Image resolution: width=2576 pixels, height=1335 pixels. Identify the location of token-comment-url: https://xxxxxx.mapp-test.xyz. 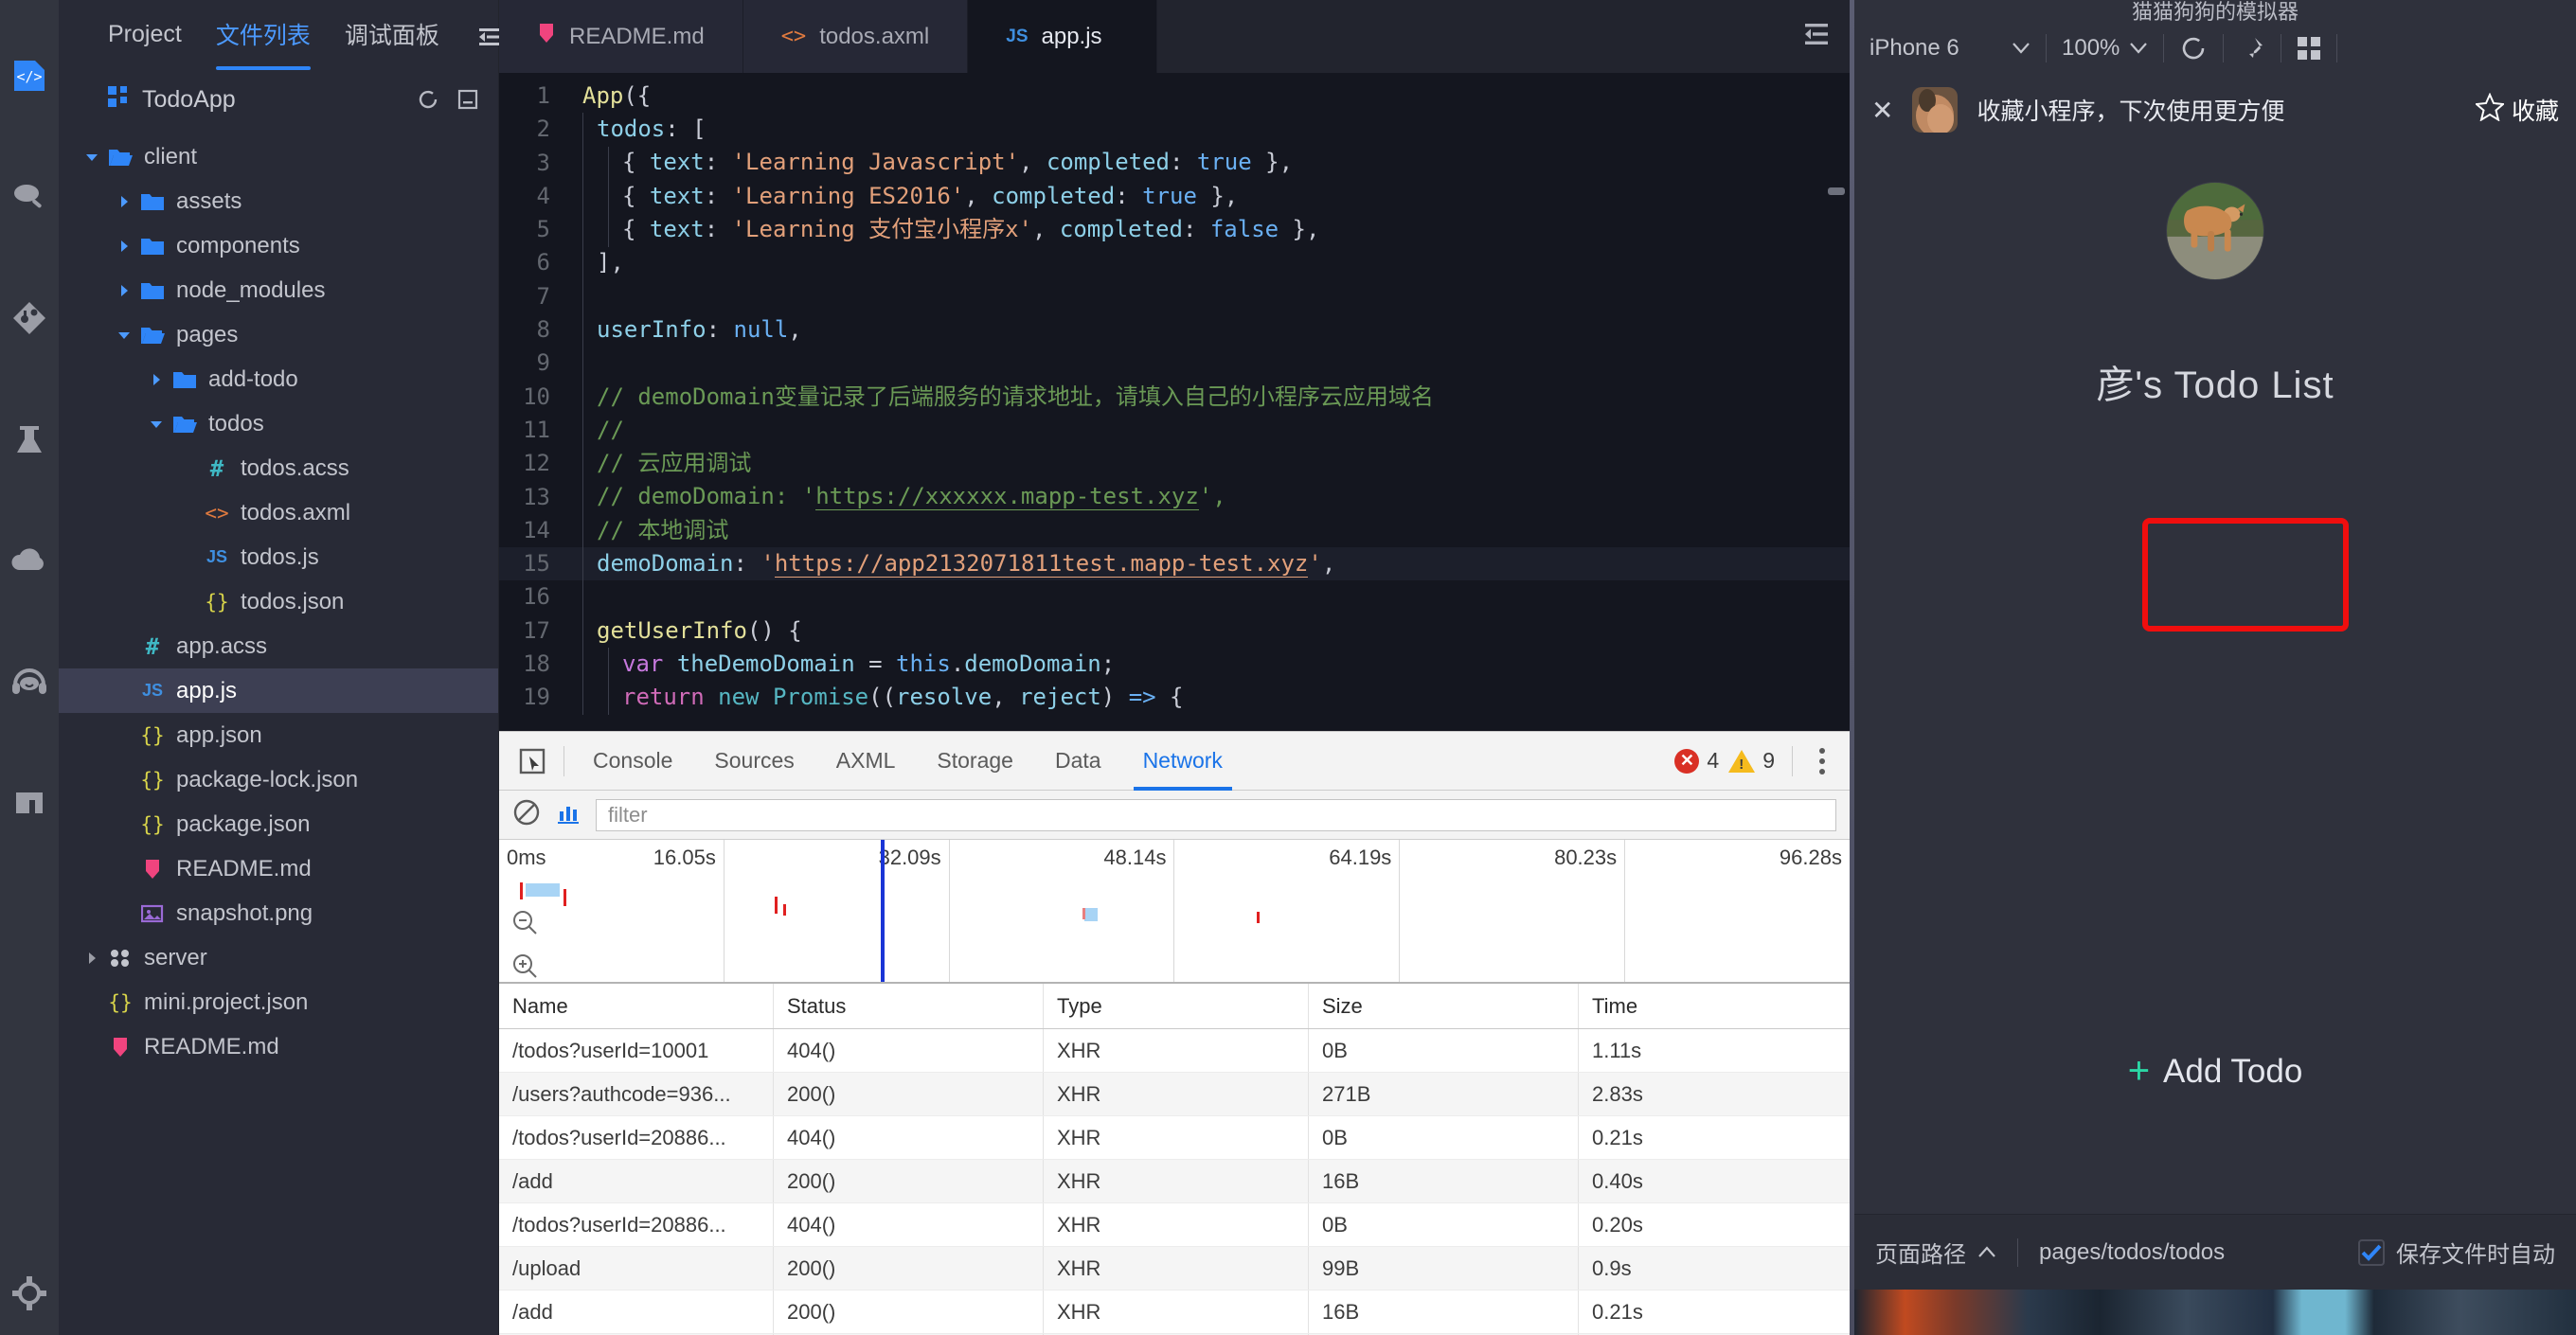
(1007, 497).